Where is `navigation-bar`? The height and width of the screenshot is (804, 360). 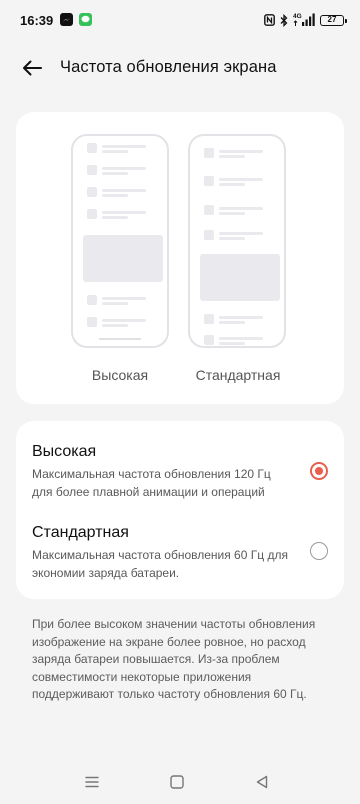
navigation-bar is located at coordinates (180, 782).